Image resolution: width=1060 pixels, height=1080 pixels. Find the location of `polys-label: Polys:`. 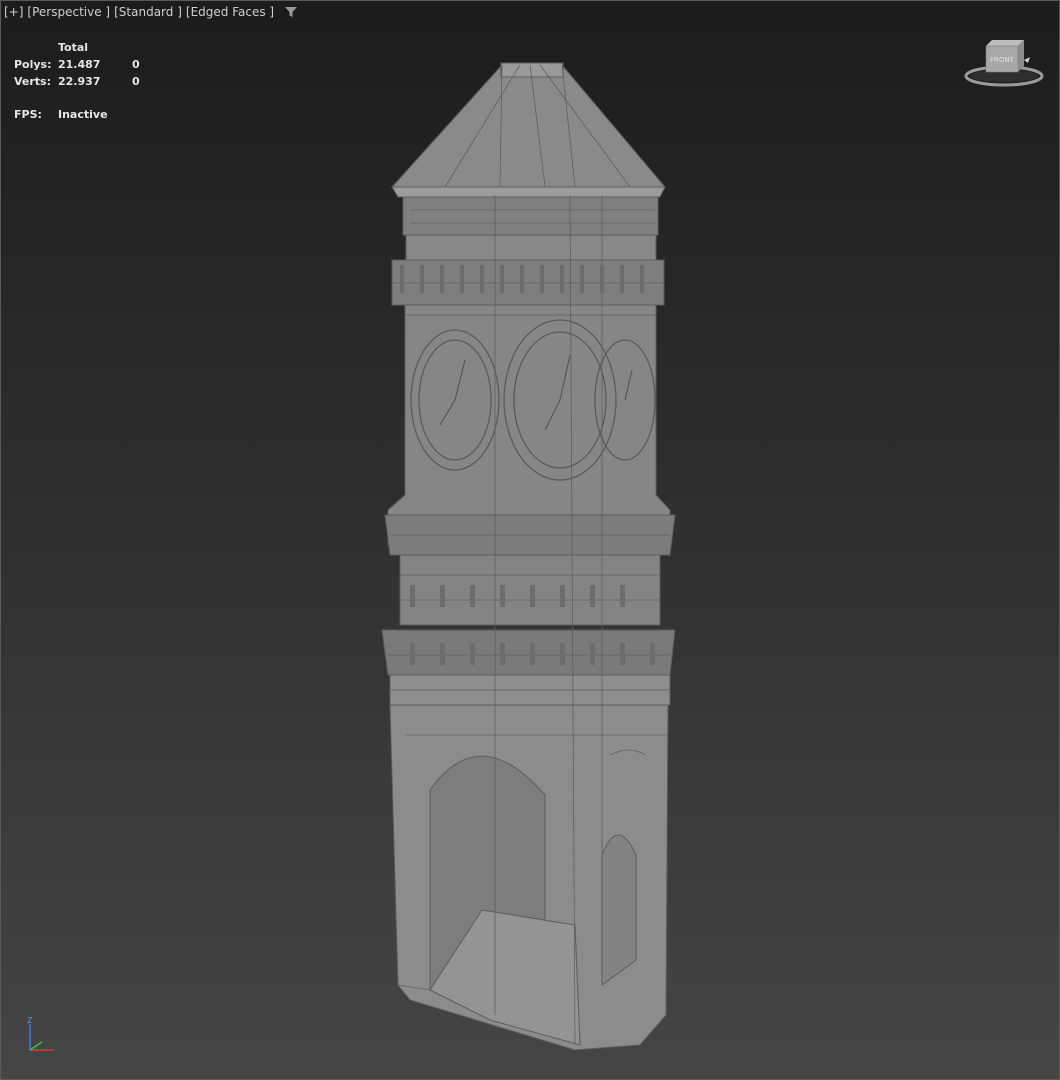

polys-label: Polys: is located at coordinates (33, 64).